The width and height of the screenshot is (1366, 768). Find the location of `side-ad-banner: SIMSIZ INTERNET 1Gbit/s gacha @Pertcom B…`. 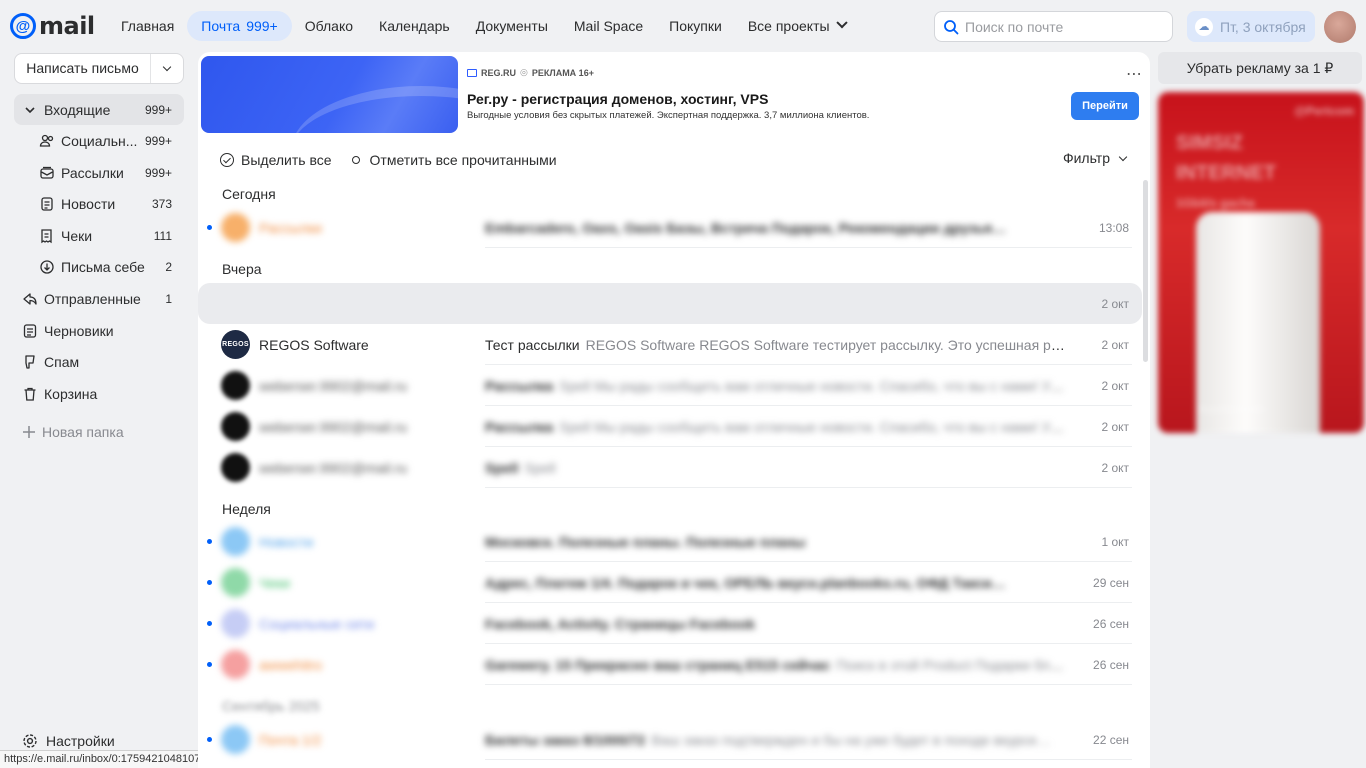

side-ad-banner: SIMSIZ INTERNET 1Gbit/s gacha @Pertcom B… is located at coordinates (1261, 262).